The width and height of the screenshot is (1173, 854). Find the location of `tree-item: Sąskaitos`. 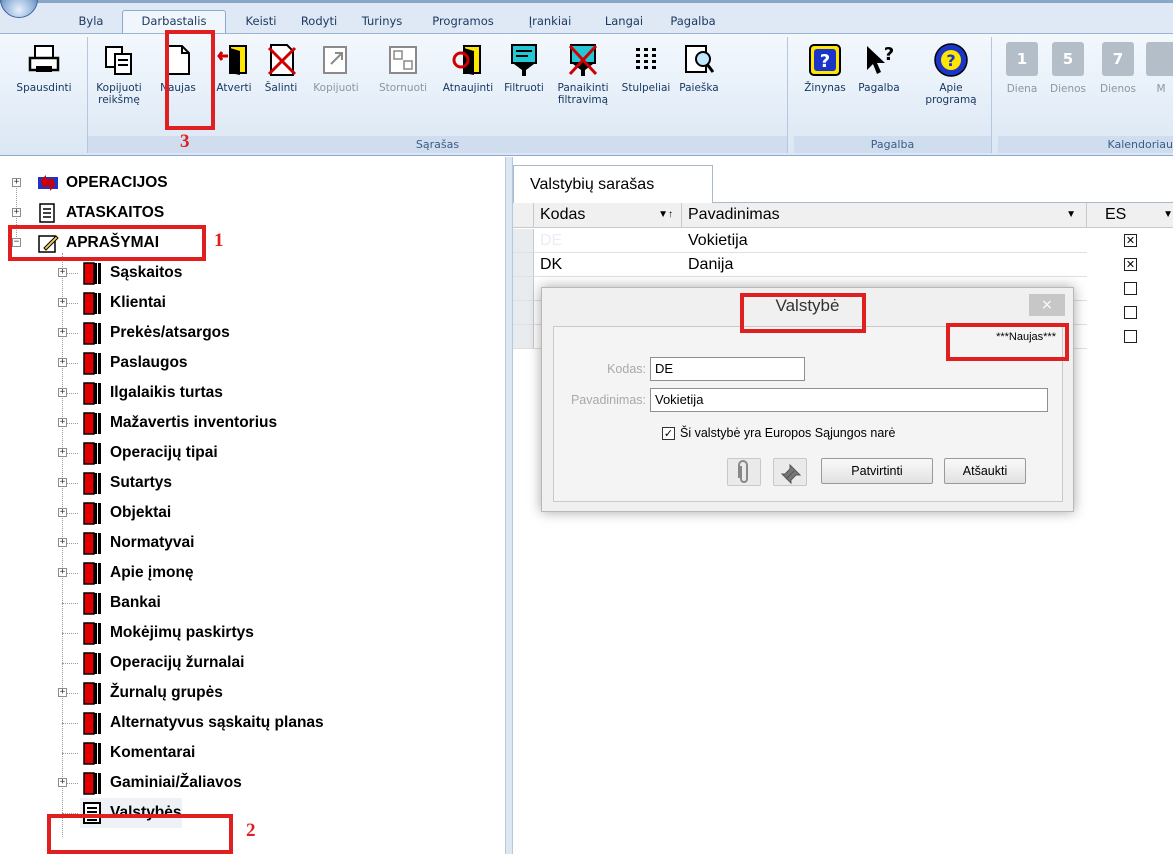

tree-item: Sąskaitos is located at coordinates (131, 273).